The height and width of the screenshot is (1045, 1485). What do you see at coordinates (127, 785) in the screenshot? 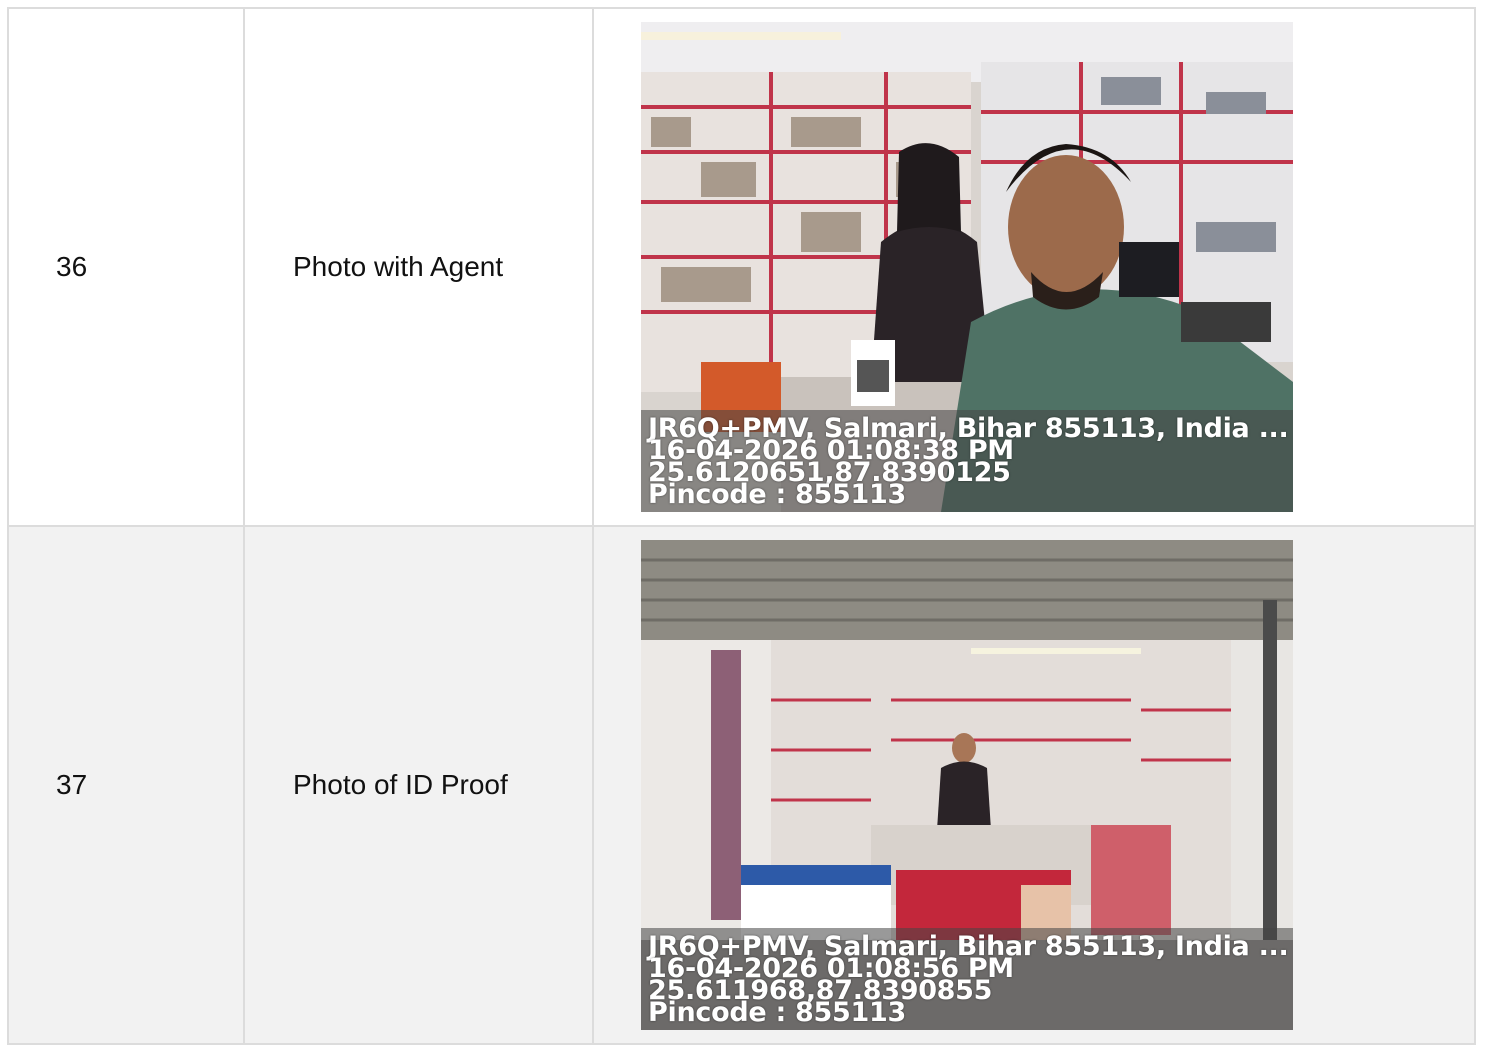
I see `row-number: 37` at bounding box center [127, 785].